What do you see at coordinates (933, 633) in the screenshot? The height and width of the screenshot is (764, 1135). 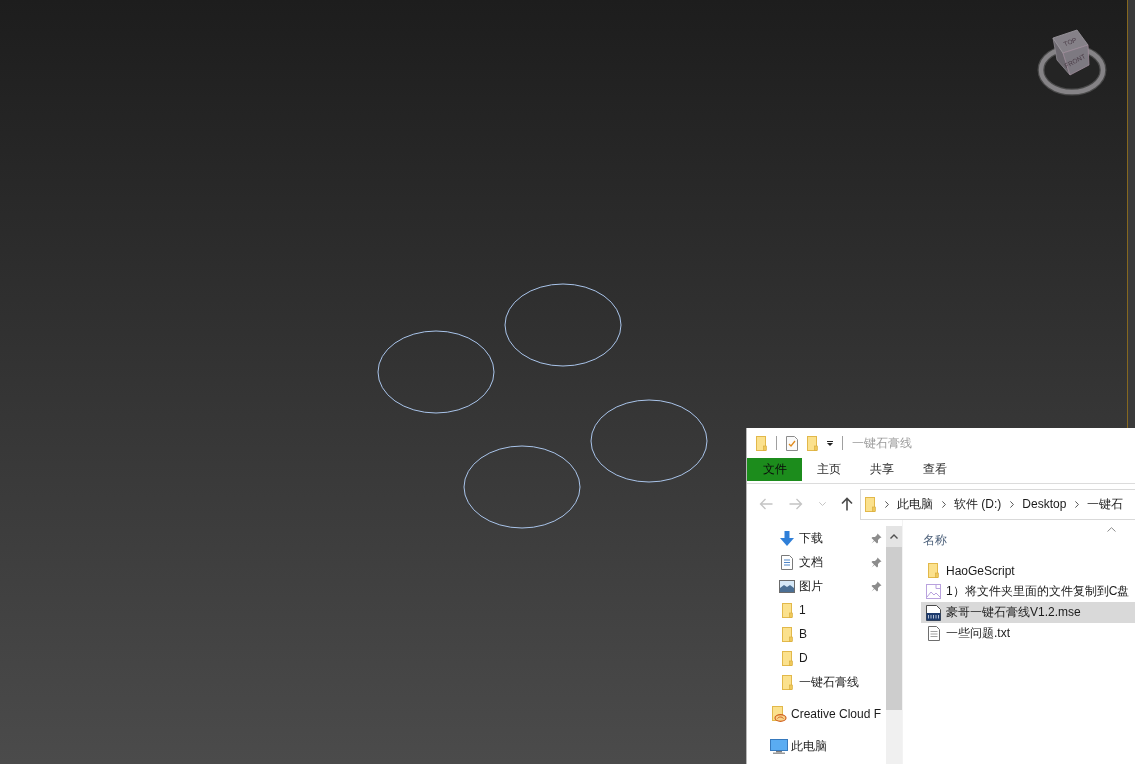 I see `text-file-icon` at bounding box center [933, 633].